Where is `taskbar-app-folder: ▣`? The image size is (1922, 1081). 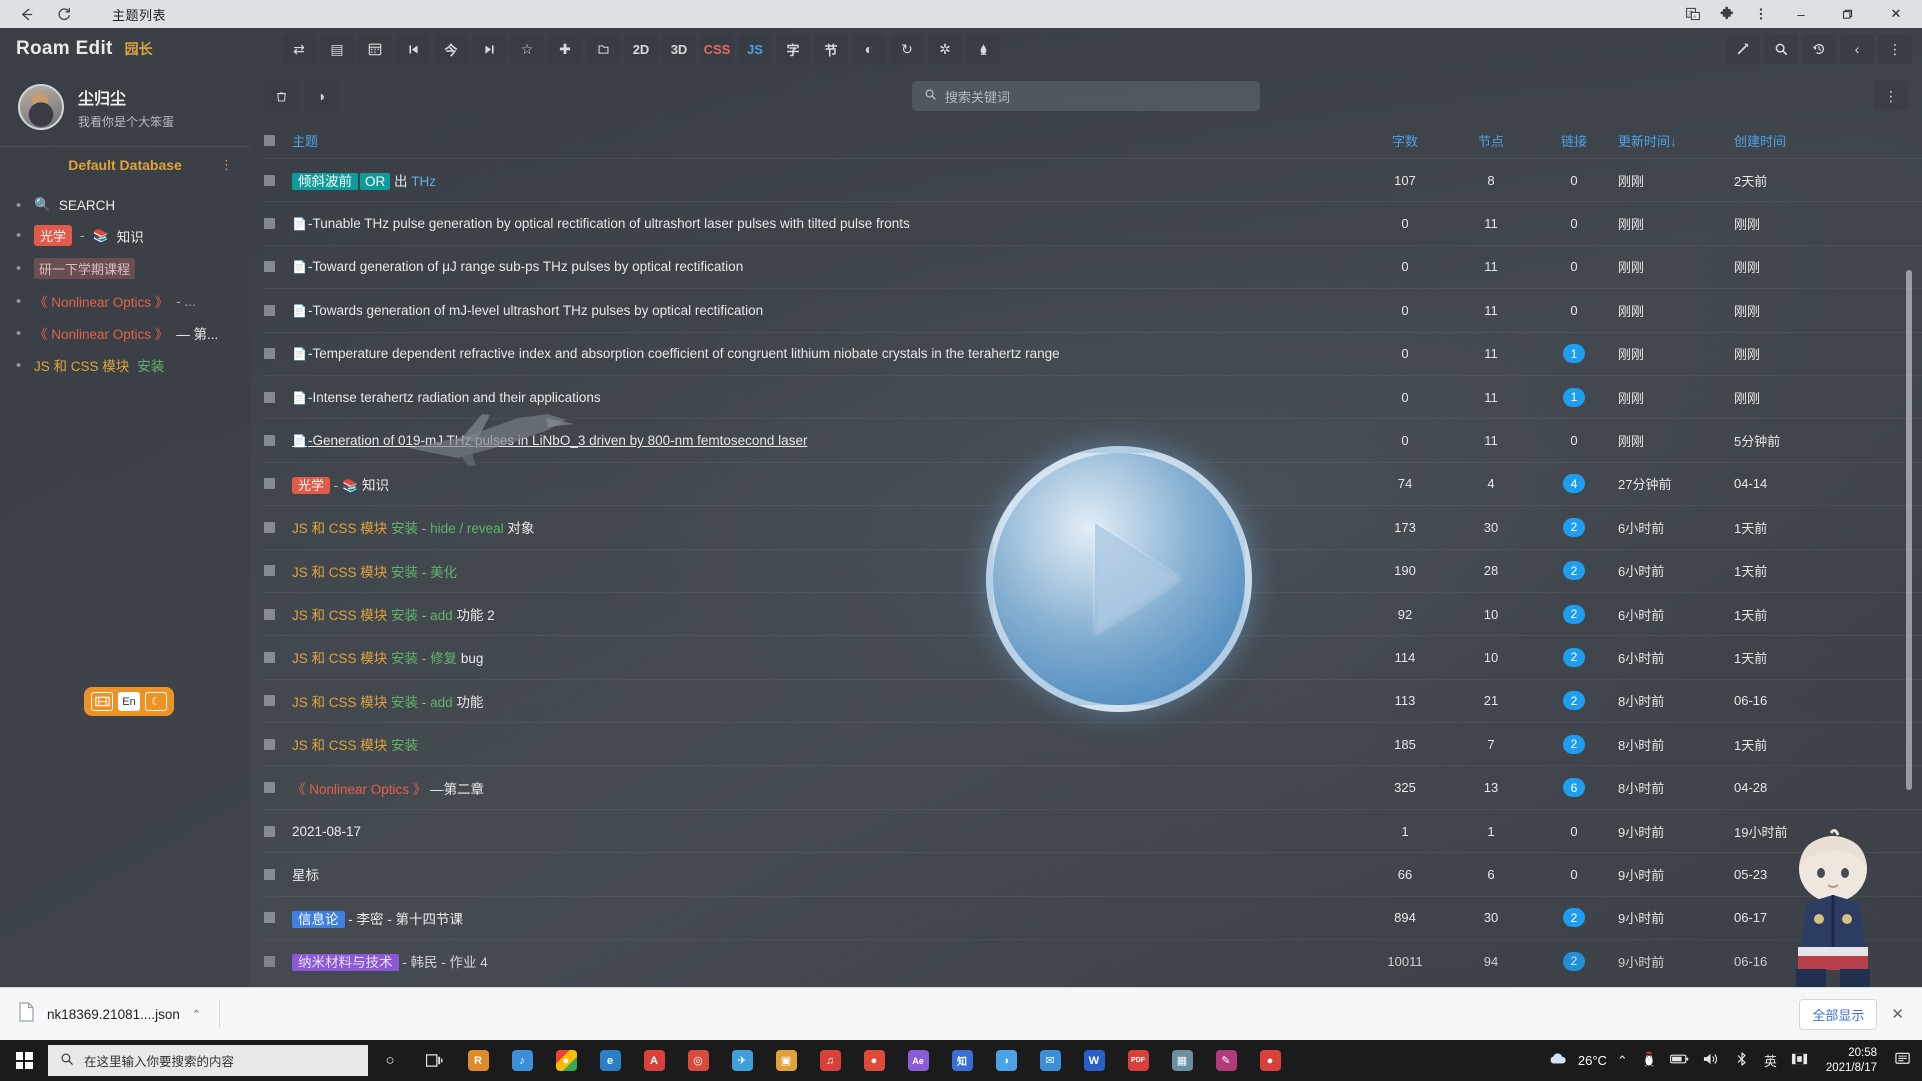 taskbar-app-folder: ▣ is located at coordinates (786, 1060).